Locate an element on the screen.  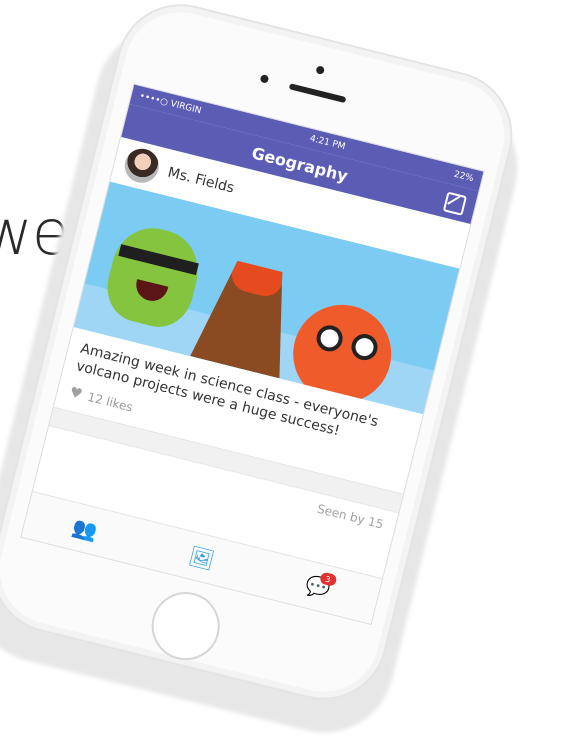
author-name: Ms. Fields is located at coordinates (201, 181).